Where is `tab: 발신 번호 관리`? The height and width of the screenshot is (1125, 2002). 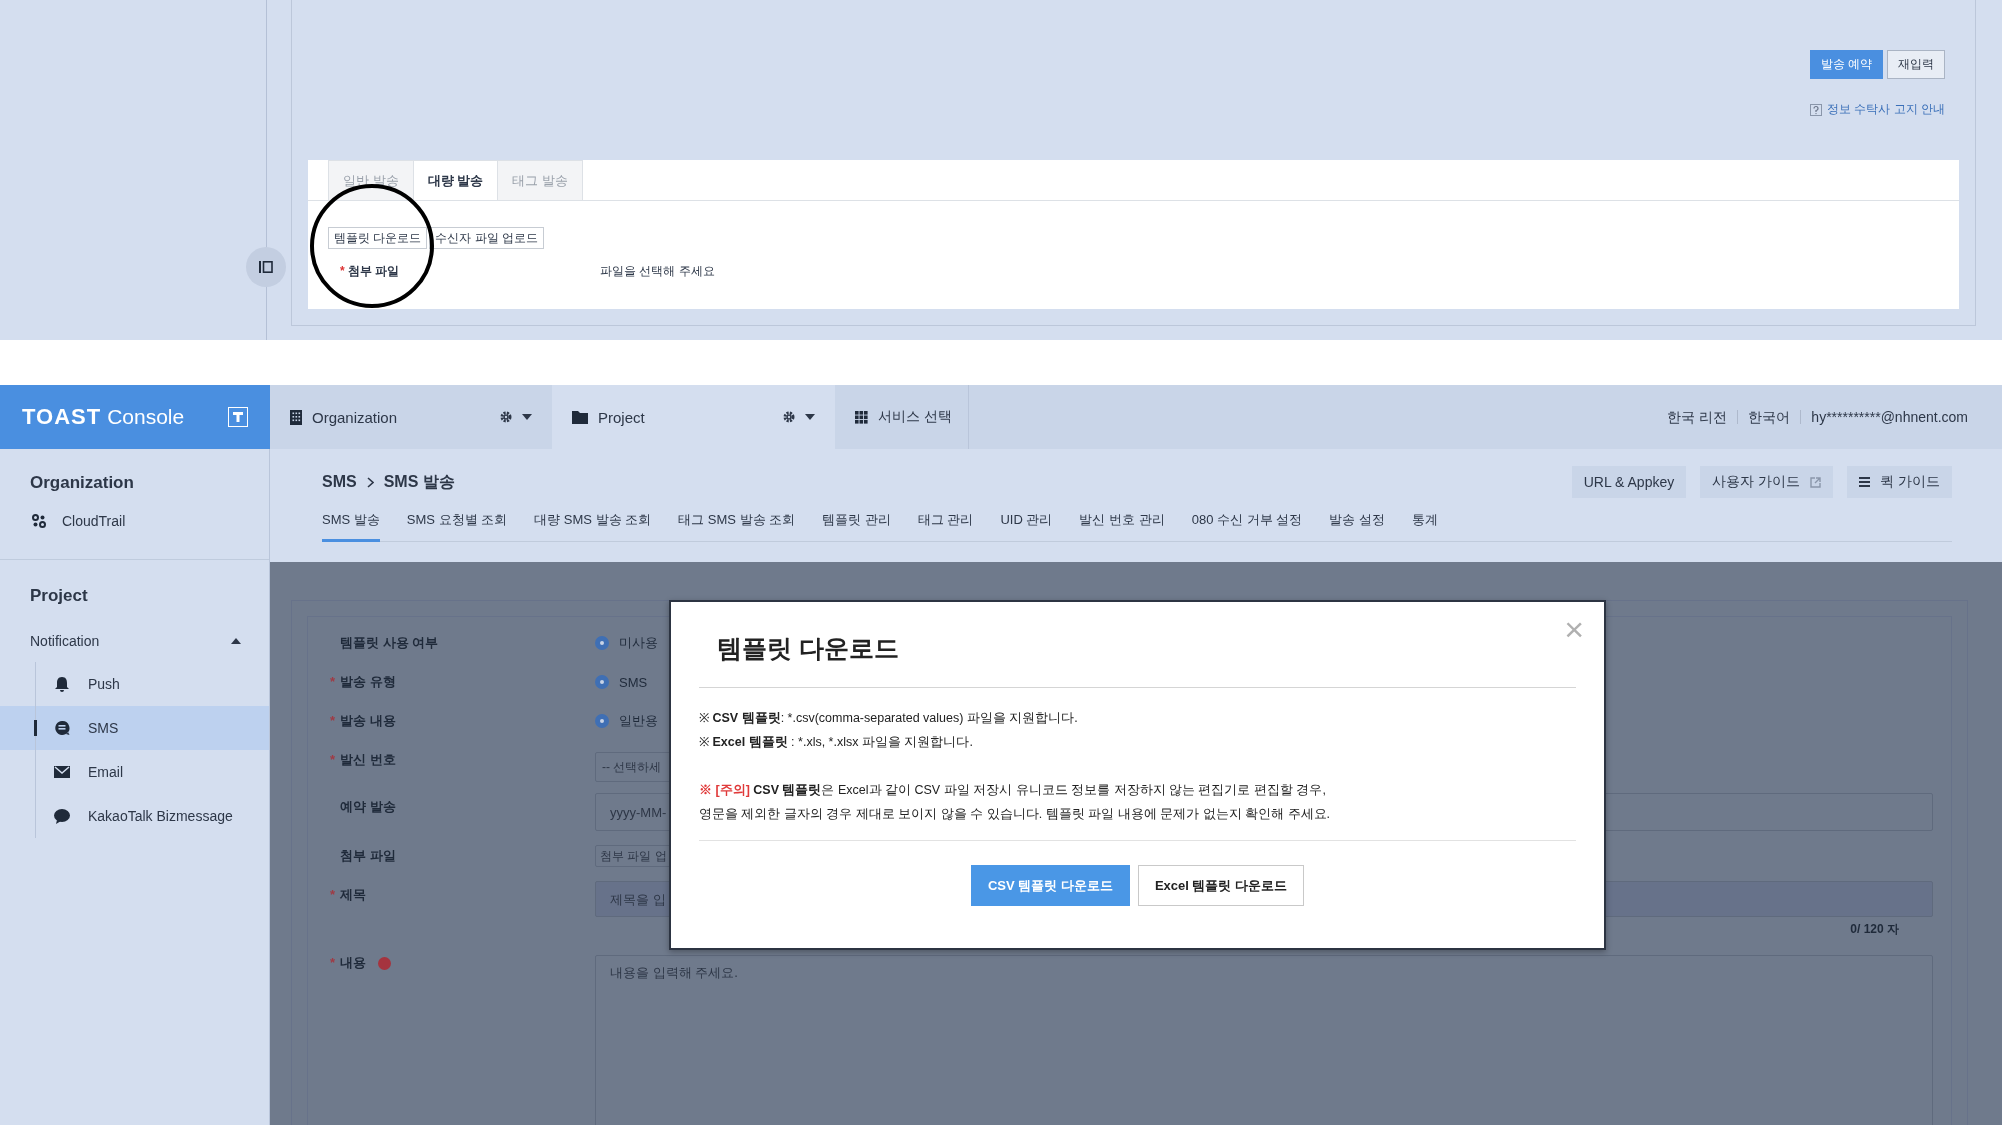 tab: 발신 번호 관리 is located at coordinates (1122, 522).